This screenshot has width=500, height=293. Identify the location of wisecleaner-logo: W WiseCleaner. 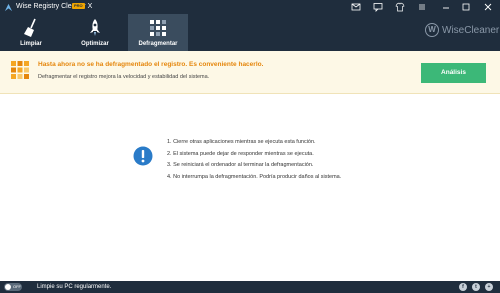
(462, 30).